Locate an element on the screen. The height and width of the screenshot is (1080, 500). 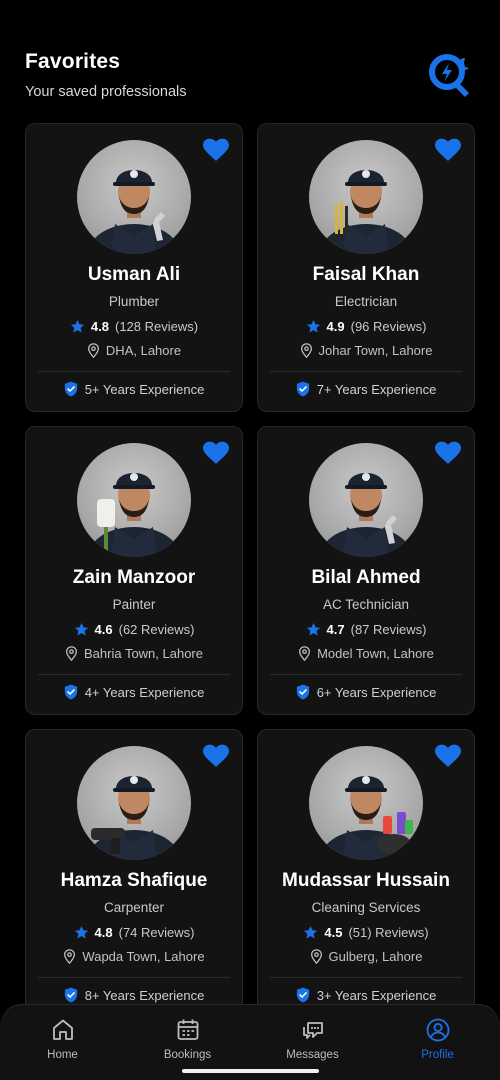
rating-score: 4.6 is located at coordinates (103, 629).